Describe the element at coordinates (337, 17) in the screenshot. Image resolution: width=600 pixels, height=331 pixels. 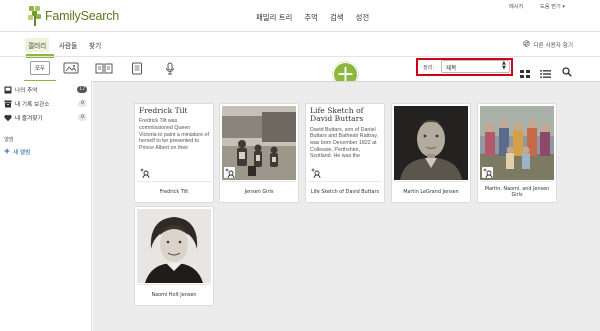
I see `nav-search: 검색` at that location.